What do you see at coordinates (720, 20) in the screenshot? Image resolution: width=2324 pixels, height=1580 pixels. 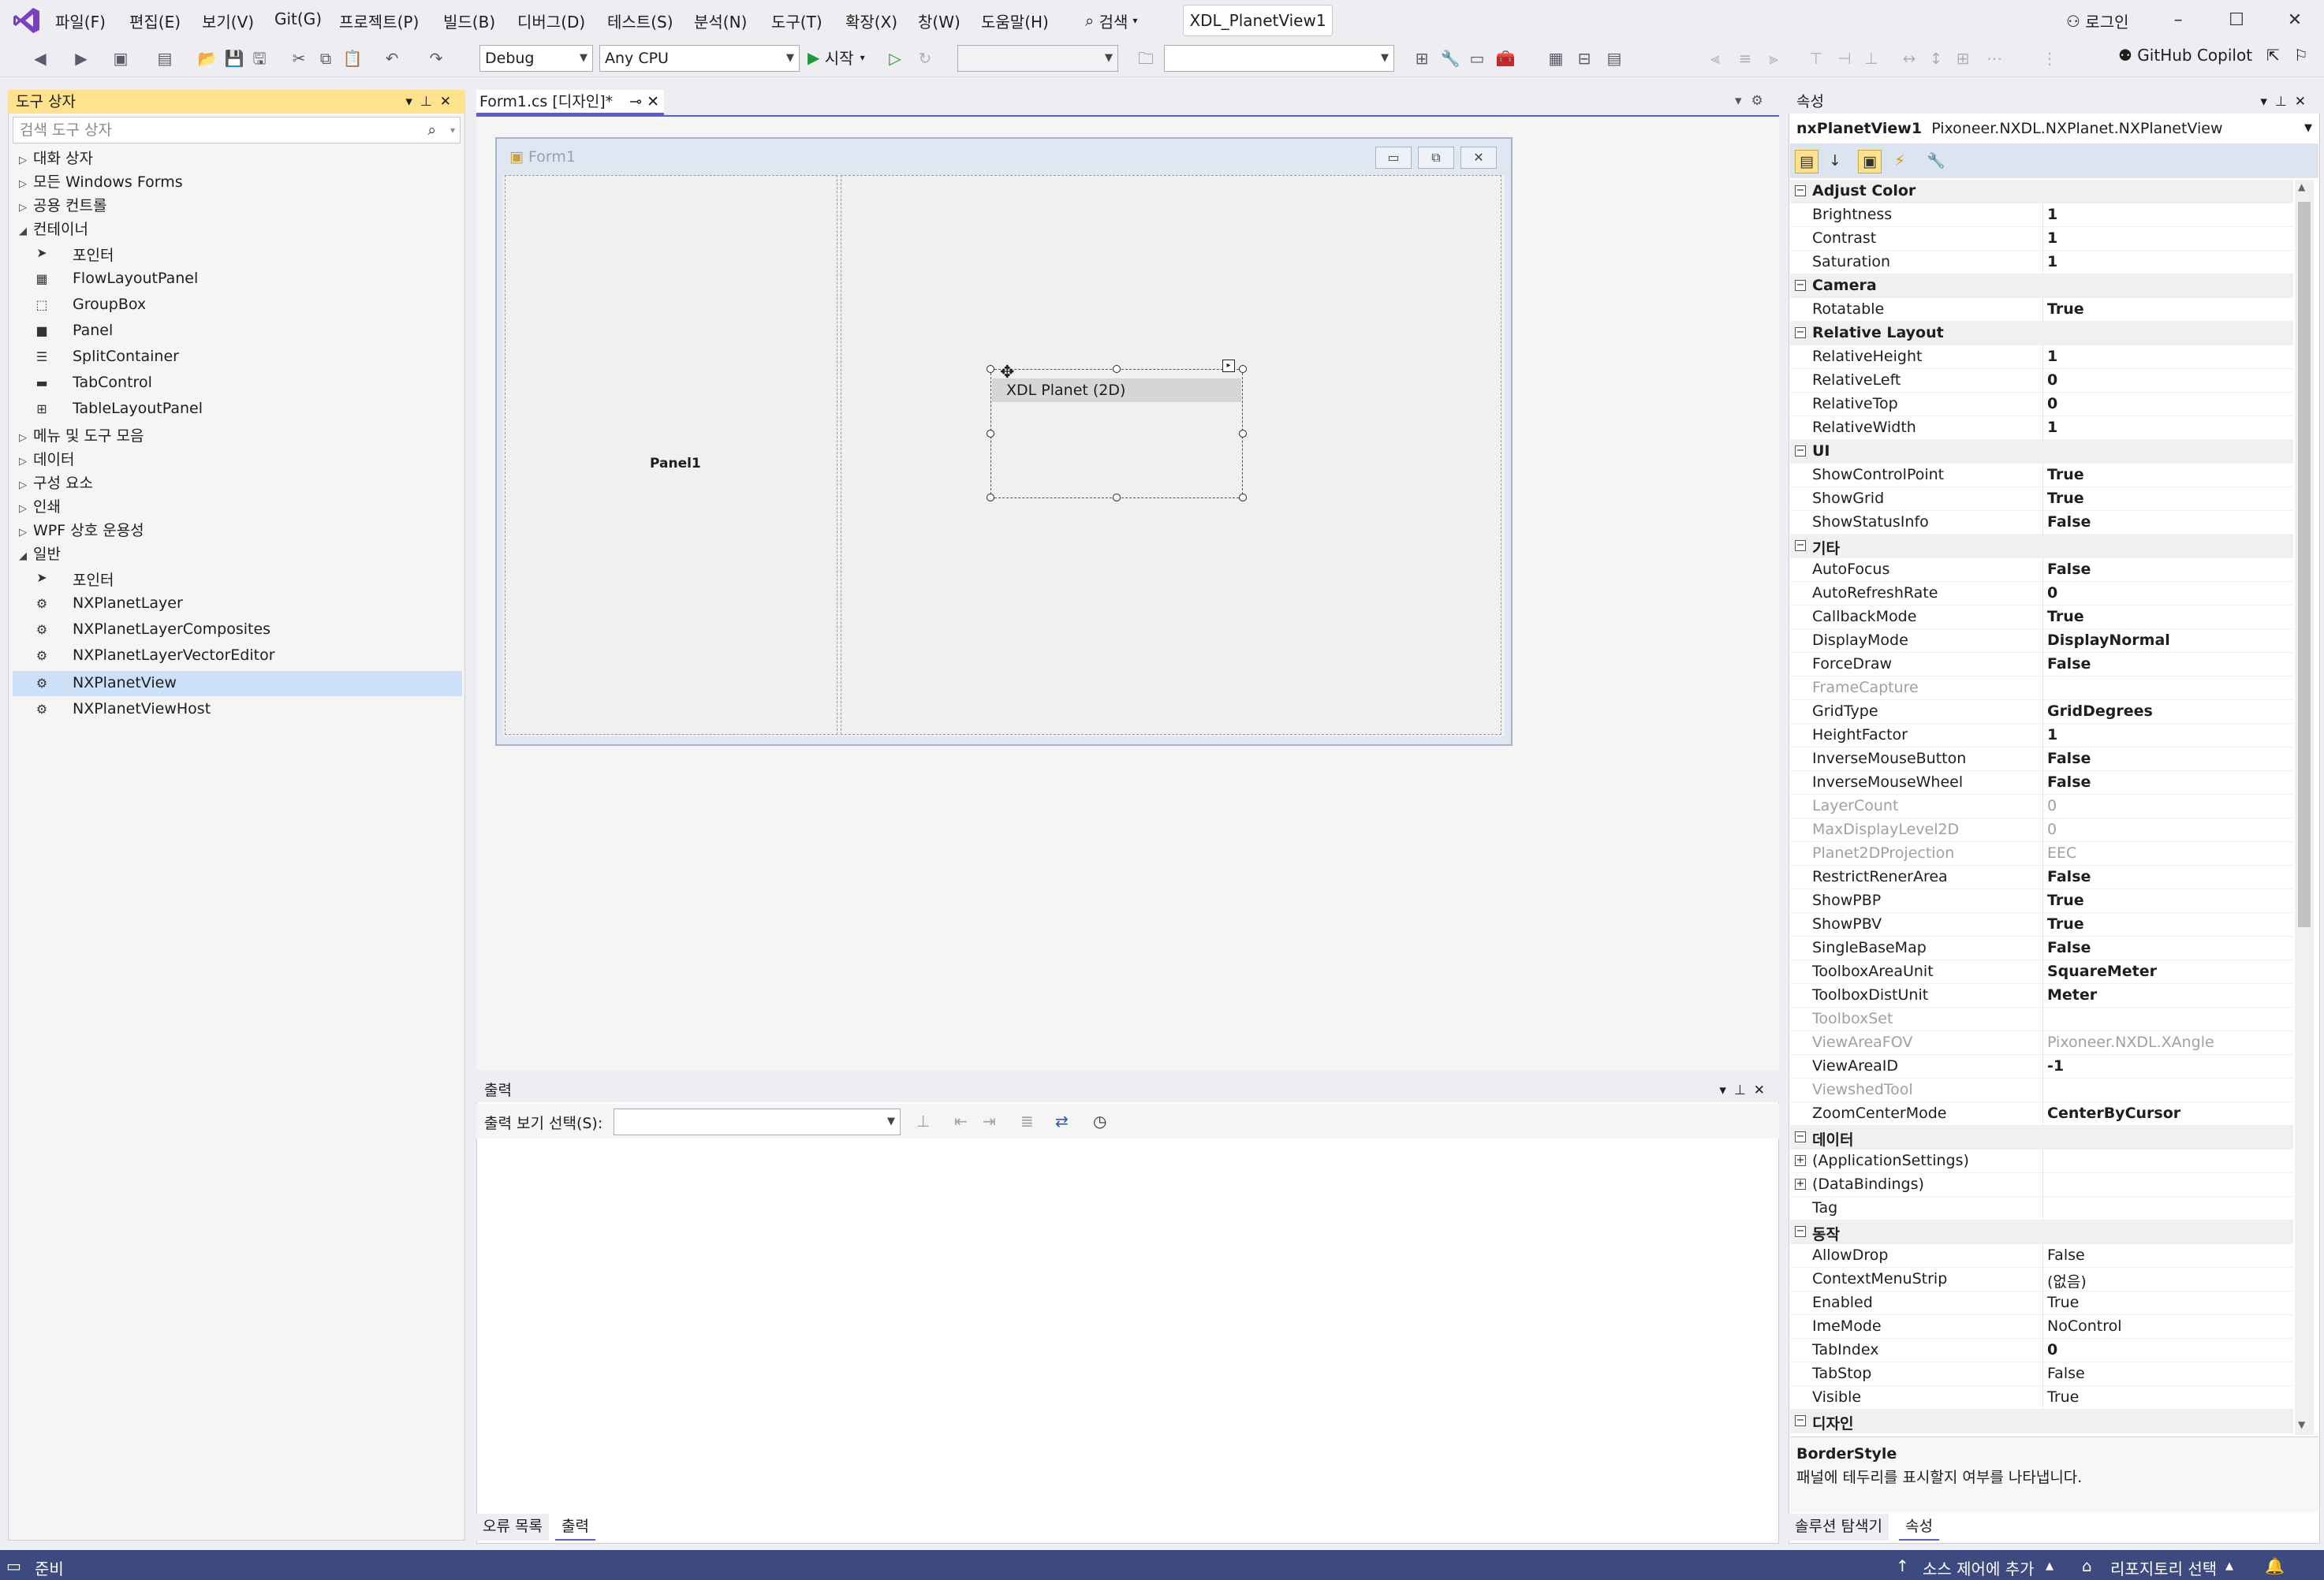 I see `menu-item: 분석(N)` at bounding box center [720, 20].